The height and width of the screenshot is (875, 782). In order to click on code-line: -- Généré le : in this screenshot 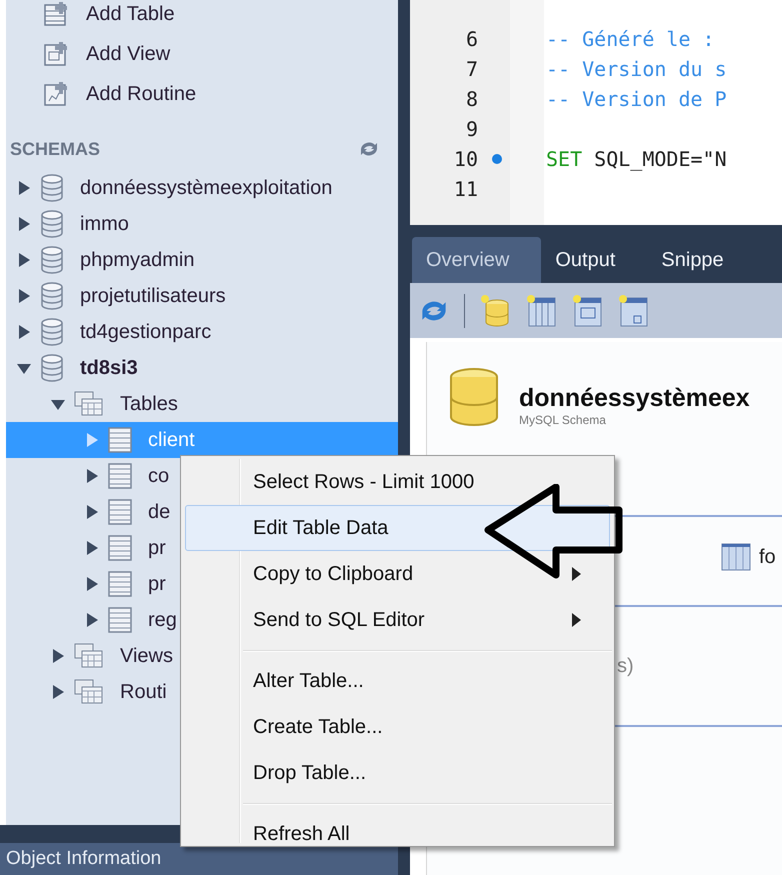, I will do `click(630, 39)`.